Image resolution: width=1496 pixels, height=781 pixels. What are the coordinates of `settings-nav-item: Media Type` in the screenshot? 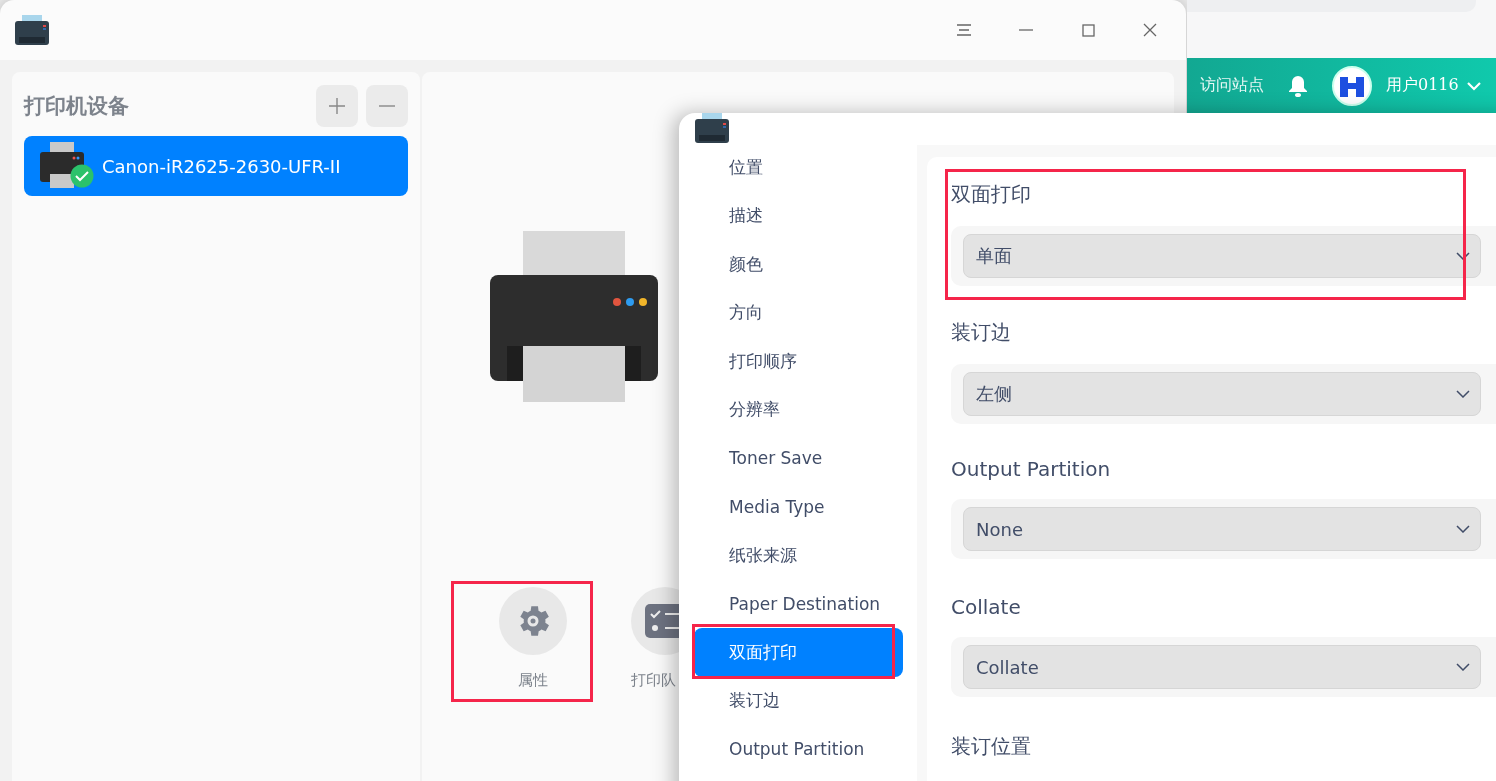 It's located at (798, 506).